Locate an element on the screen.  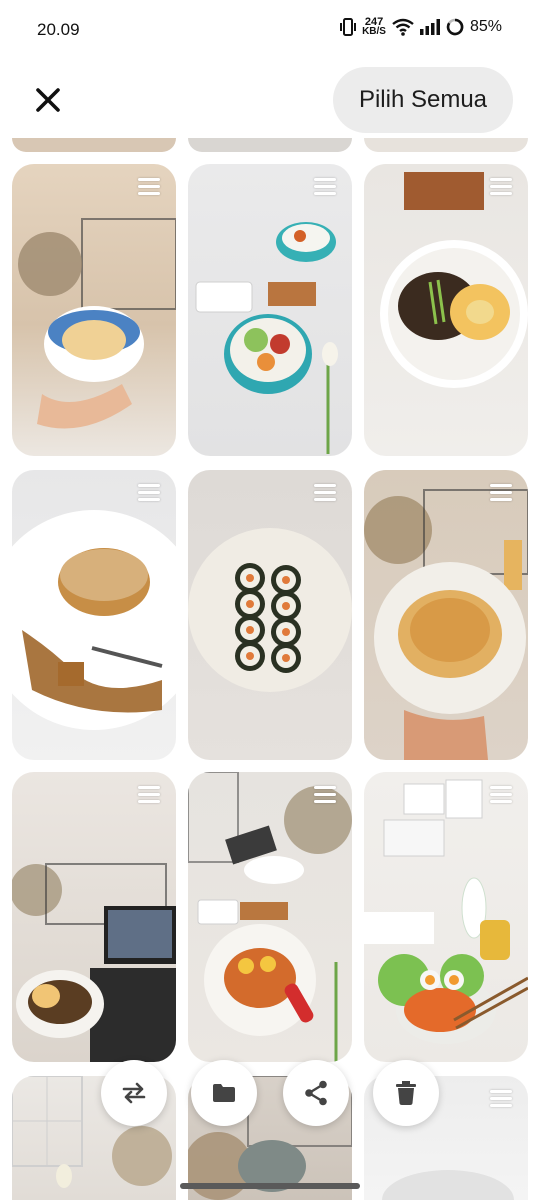
move-button is located at coordinates (224, 1093).